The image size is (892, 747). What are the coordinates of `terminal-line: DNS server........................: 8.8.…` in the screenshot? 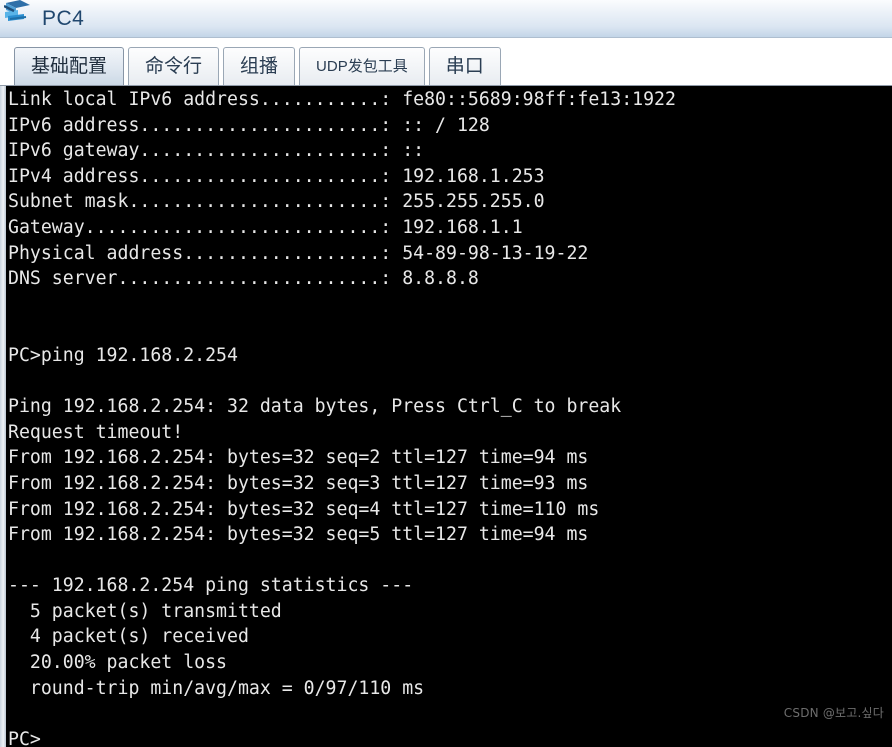 It's located at (243, 279).